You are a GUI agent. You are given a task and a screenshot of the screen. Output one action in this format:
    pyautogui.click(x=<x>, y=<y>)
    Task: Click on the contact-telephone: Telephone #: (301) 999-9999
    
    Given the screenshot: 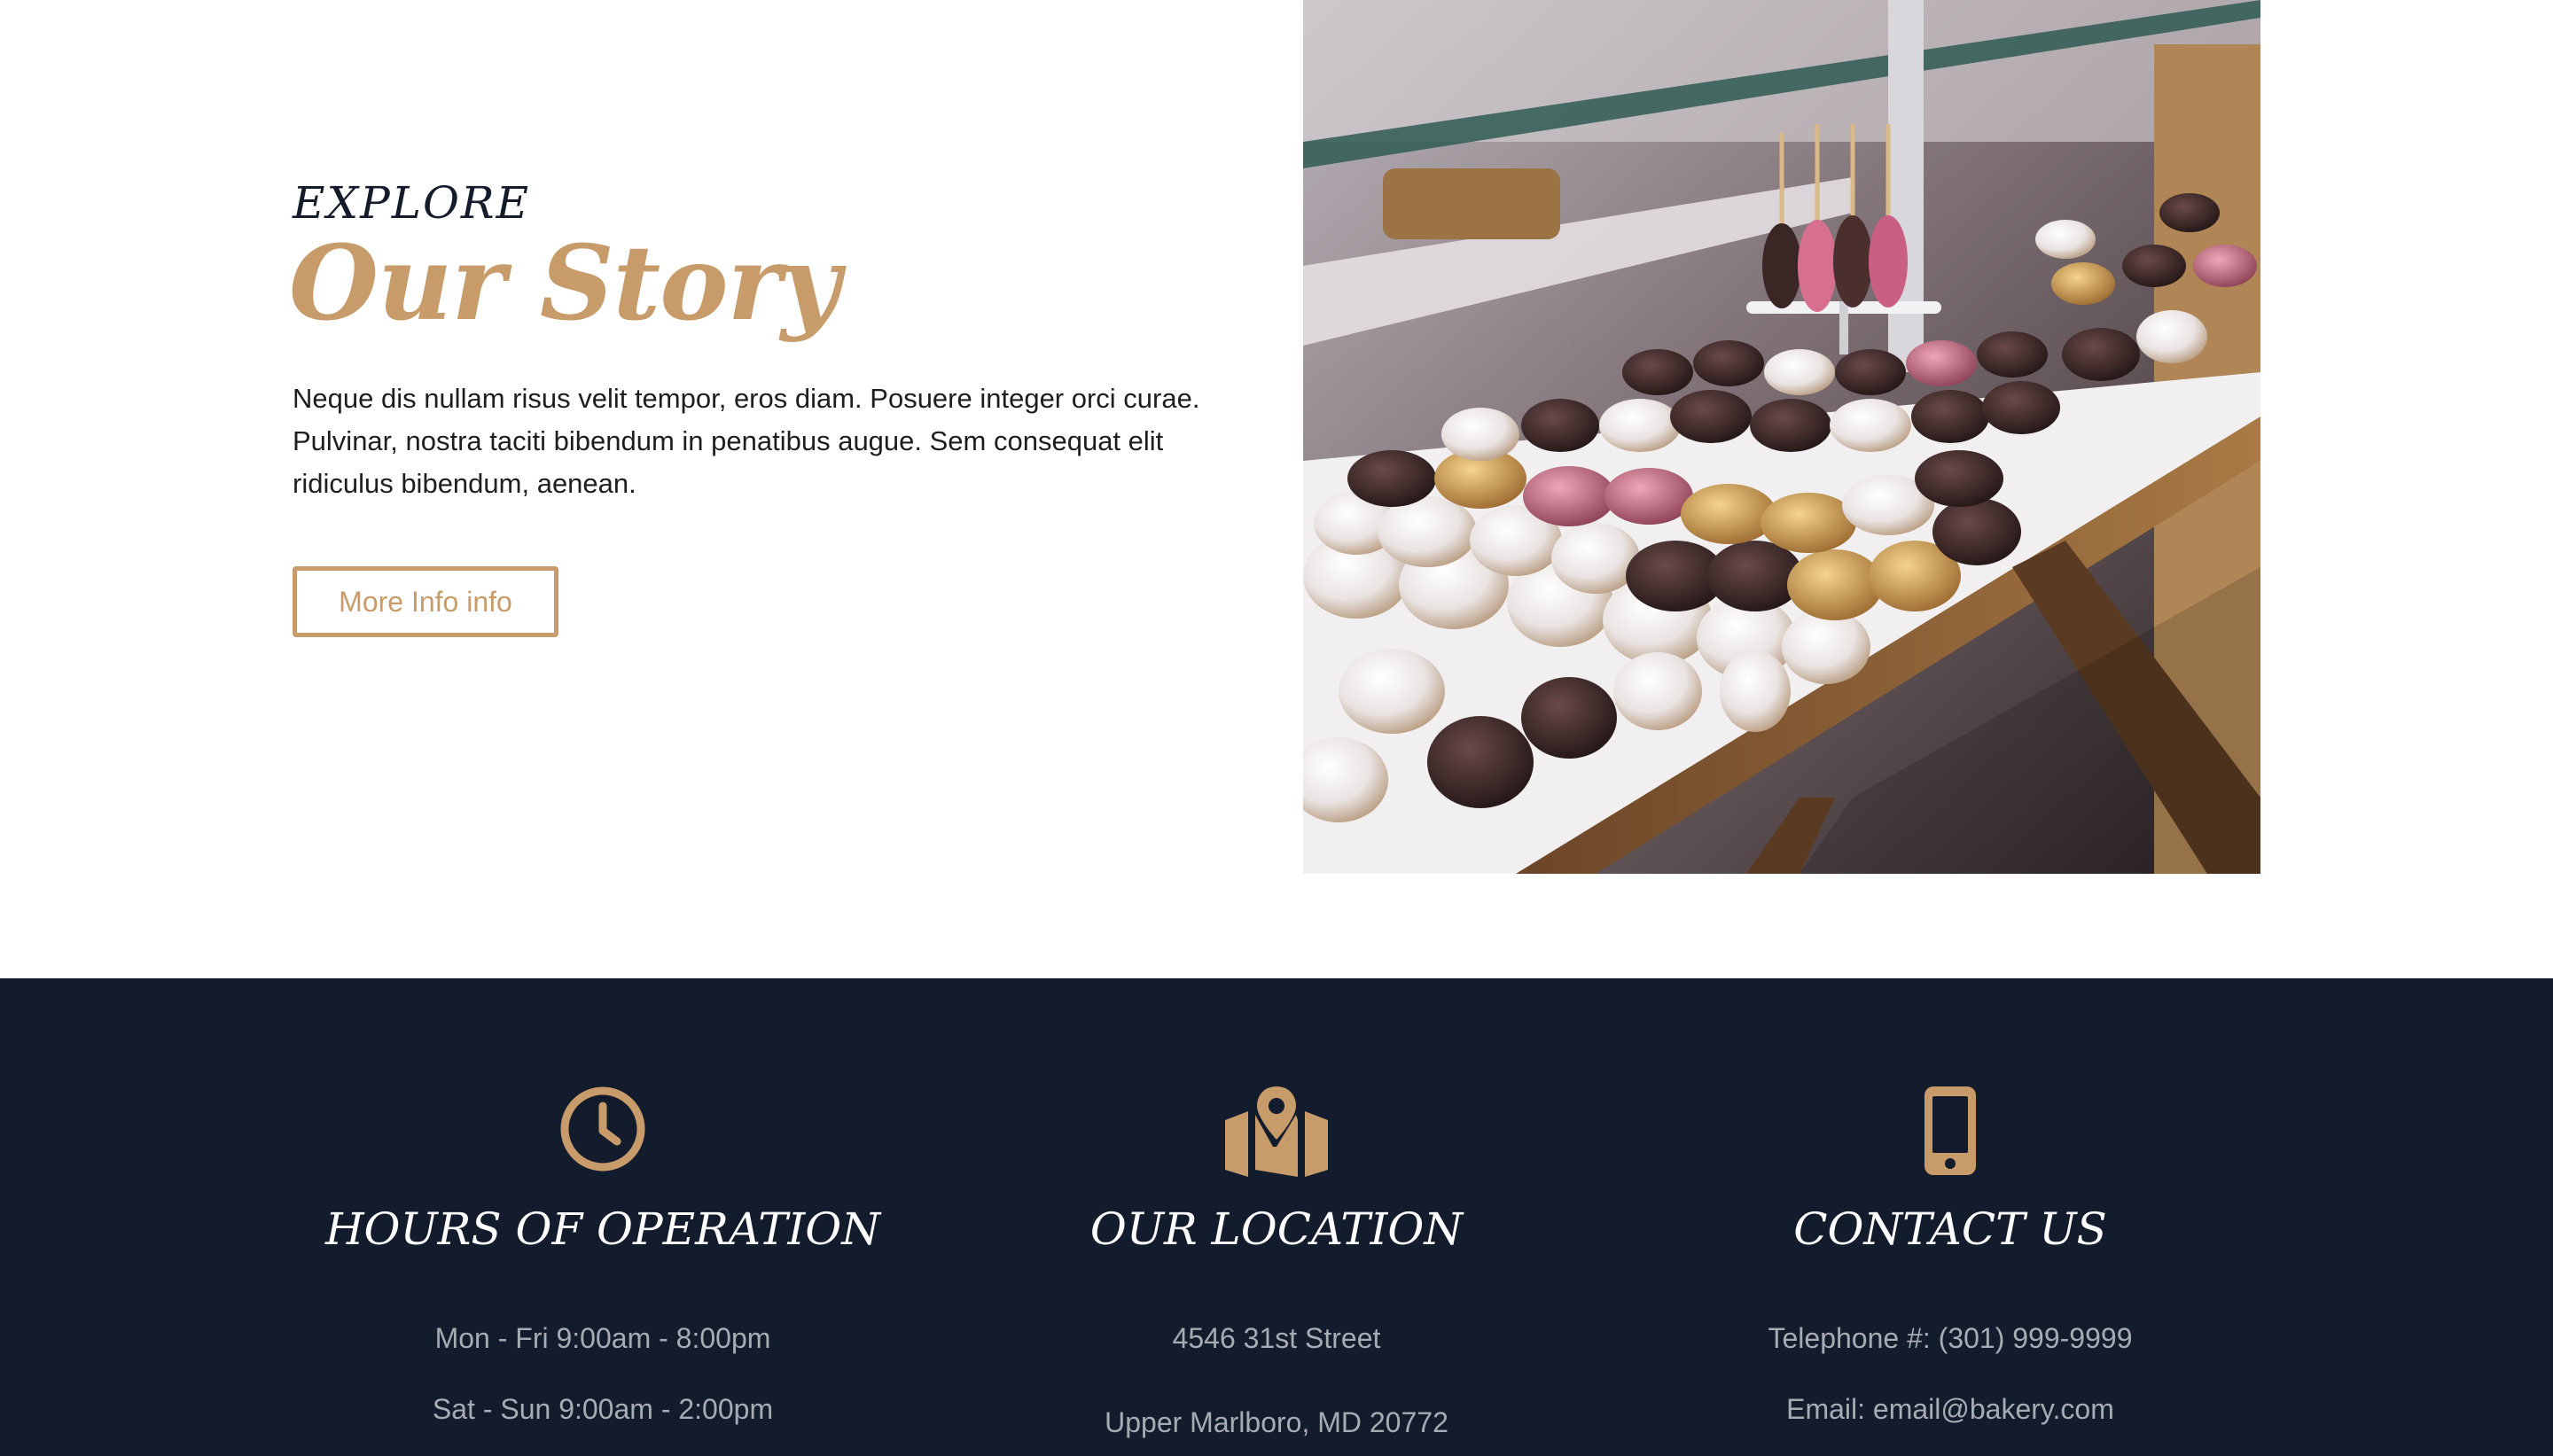 What is the action you would take?
    pyautogui.click(x=1950, y=1338)
    